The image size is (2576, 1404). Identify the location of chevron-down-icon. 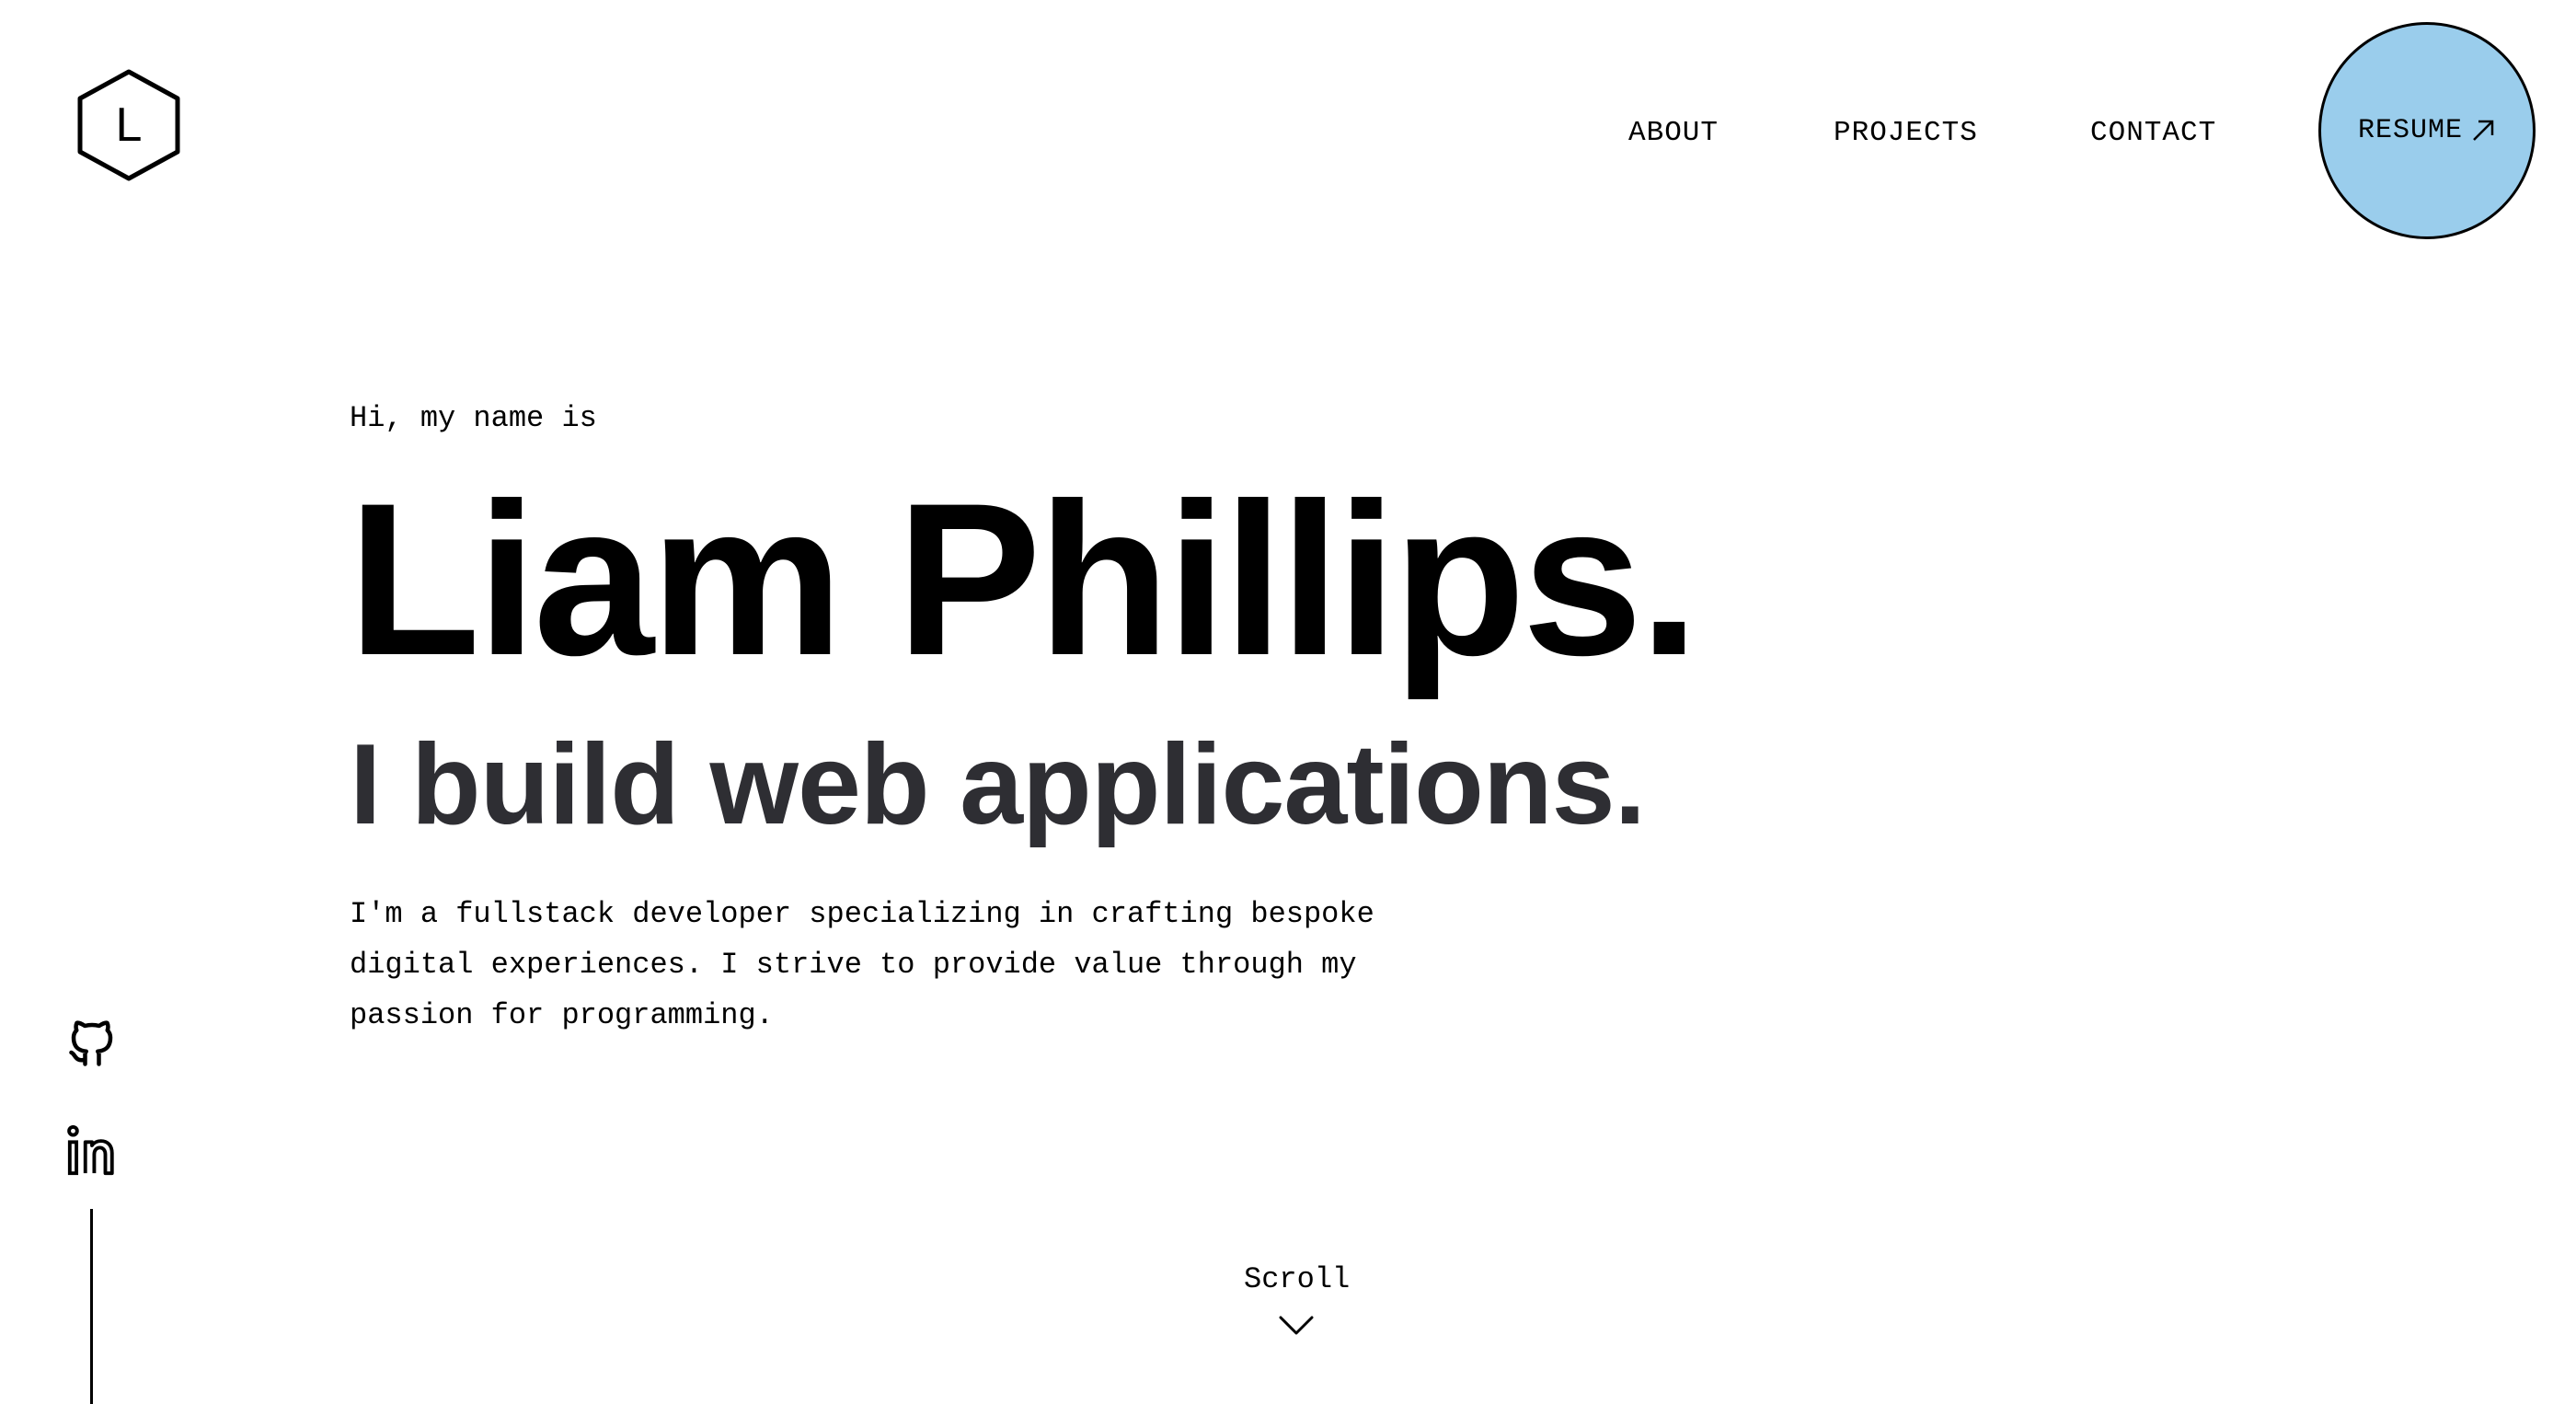
(1296, 1326).